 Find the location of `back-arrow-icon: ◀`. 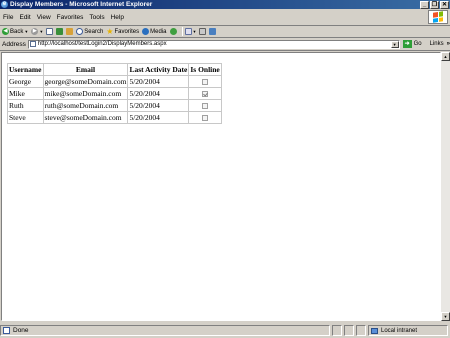

back-arrow-icon: ◀ is located at coordinates (5, 31).